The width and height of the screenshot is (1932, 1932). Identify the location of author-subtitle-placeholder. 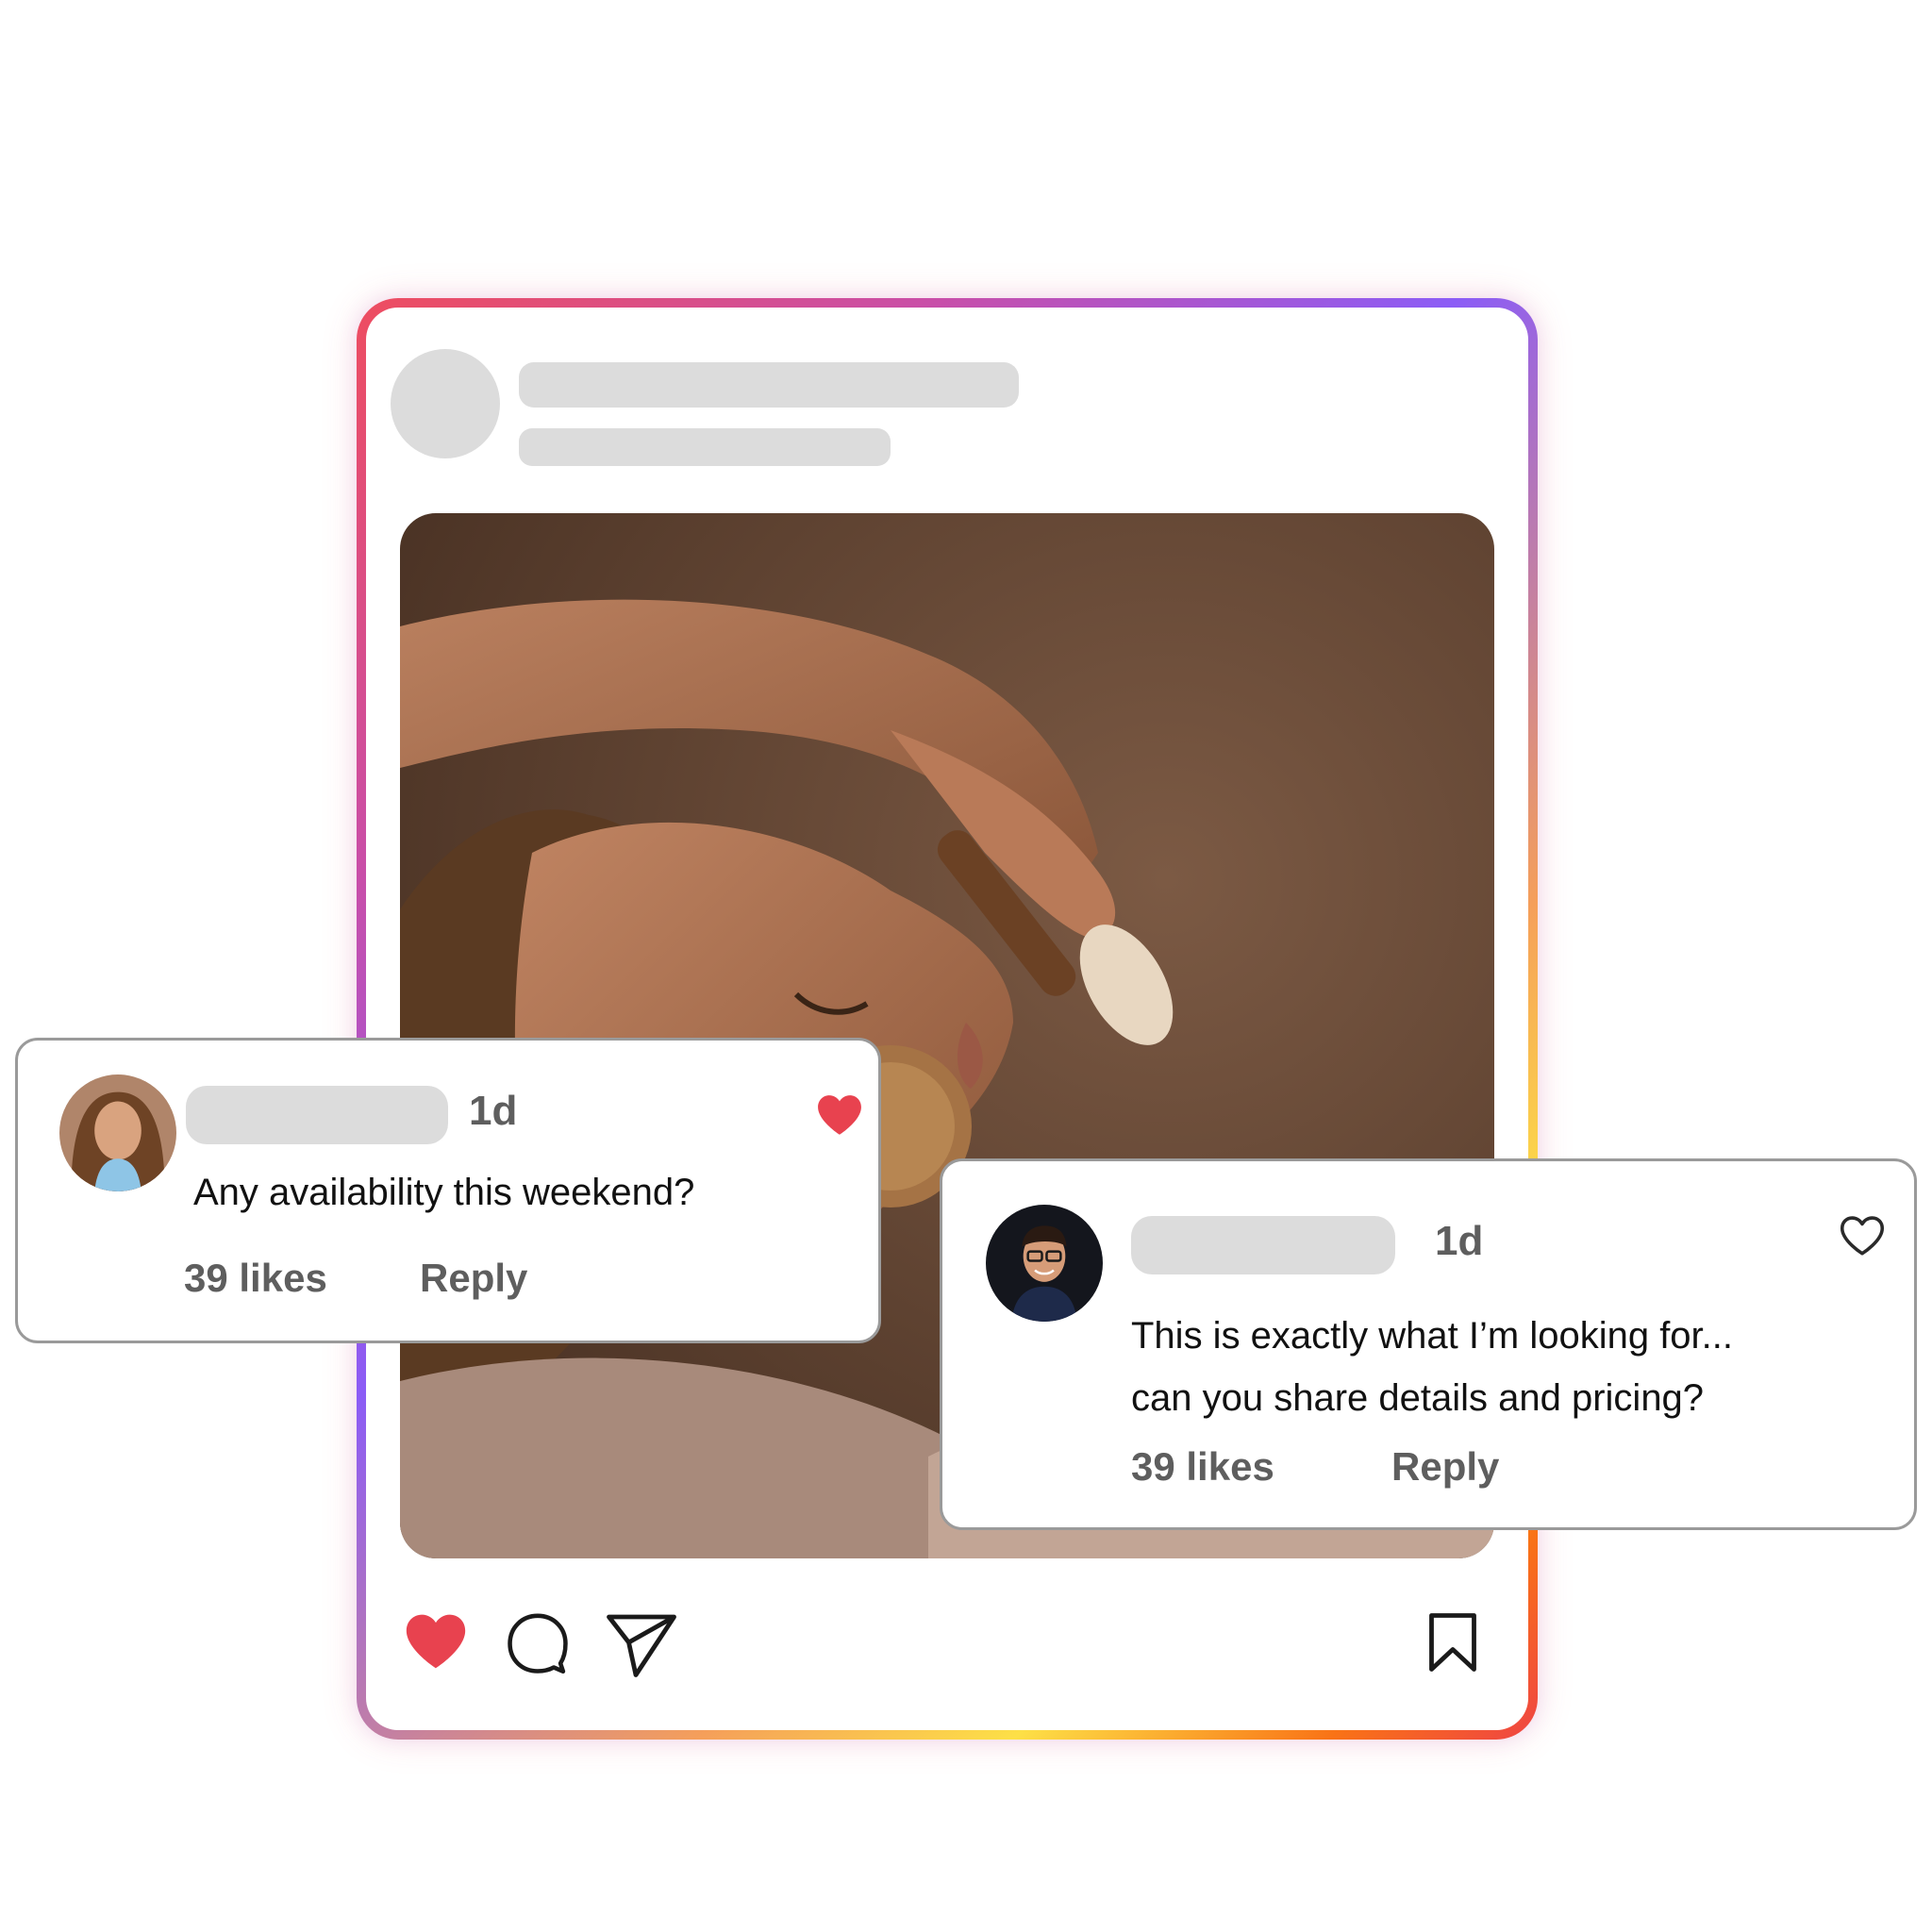
(705, 447).